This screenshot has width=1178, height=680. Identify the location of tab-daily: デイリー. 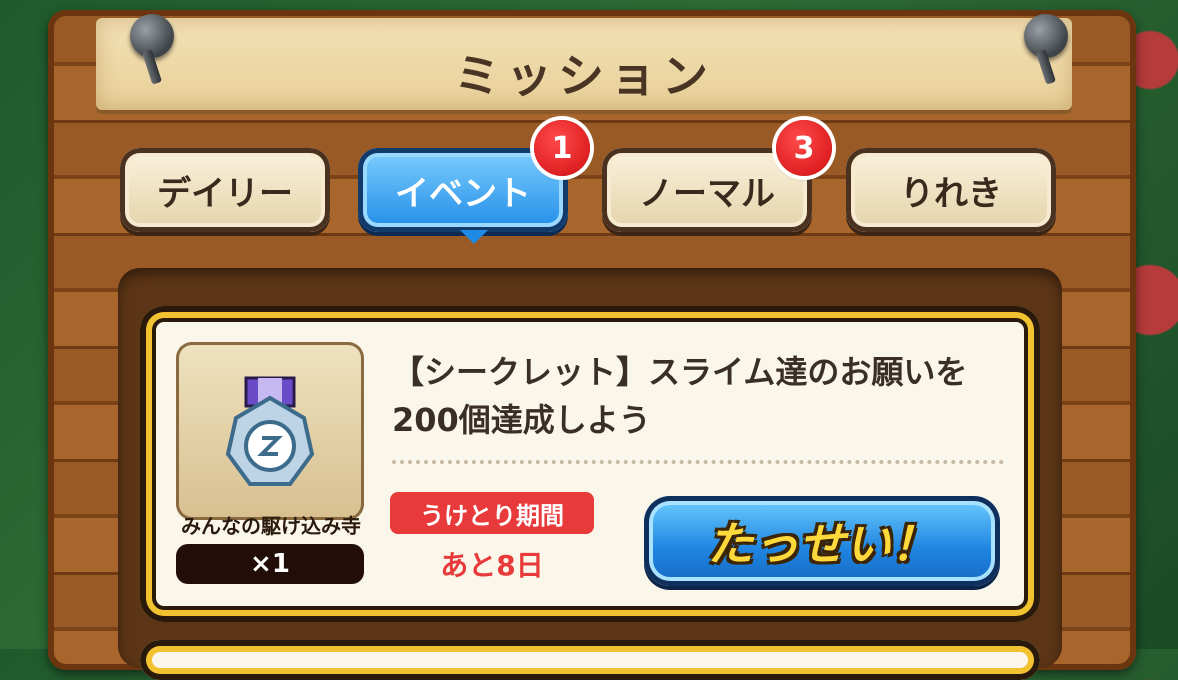
(225, 190).